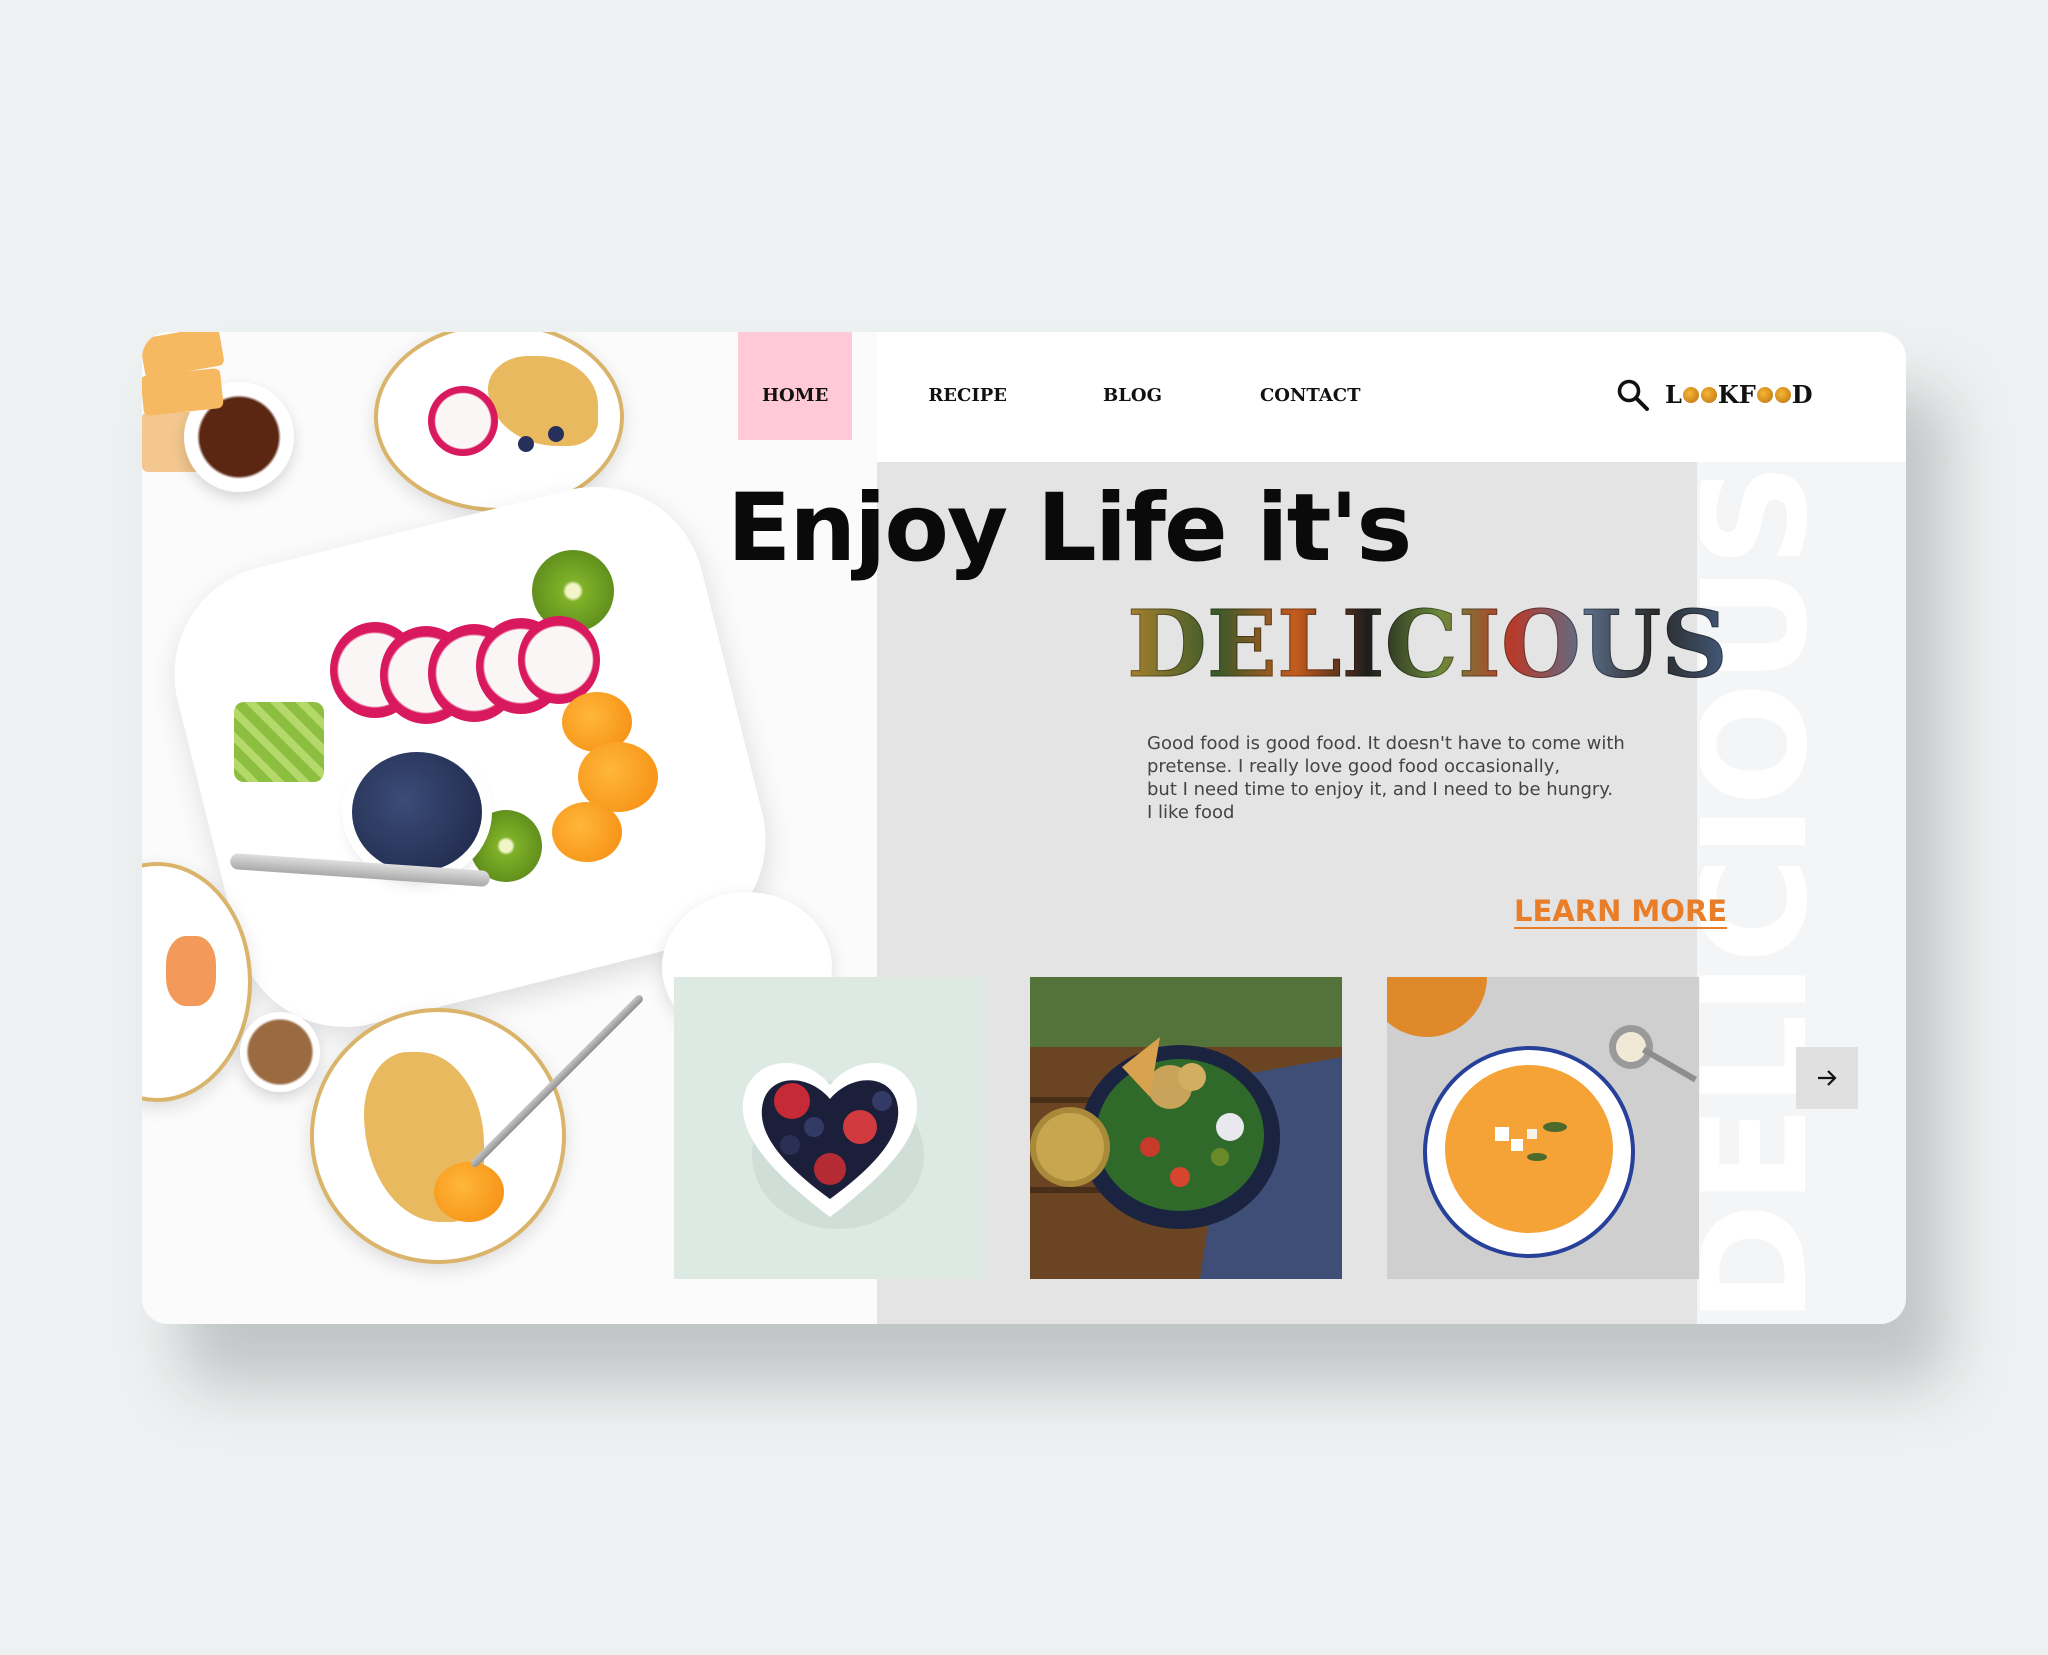 Image resolution: width=2048 pixels, height=1655 pixels. I want to click on breakfast-plate-image, so click(438, 1136).